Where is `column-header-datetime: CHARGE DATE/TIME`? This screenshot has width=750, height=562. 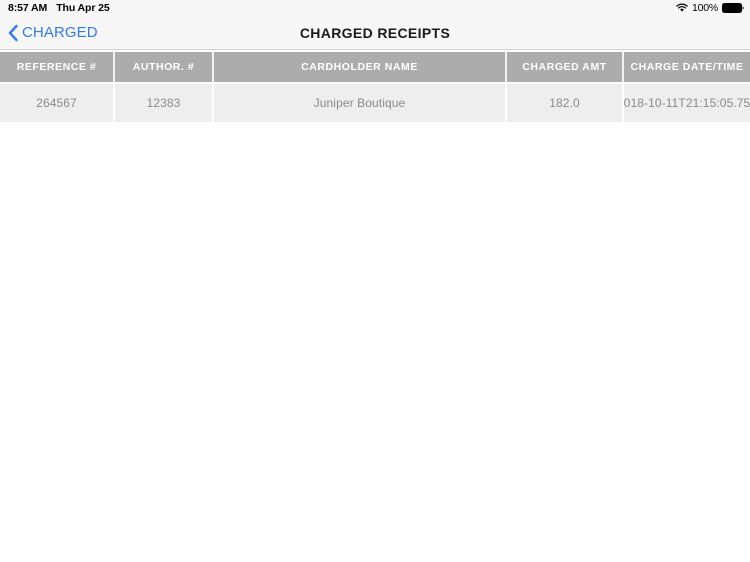
column-header-datetime: CHARGE DATE/TIME is located at coordinates (687, 67).